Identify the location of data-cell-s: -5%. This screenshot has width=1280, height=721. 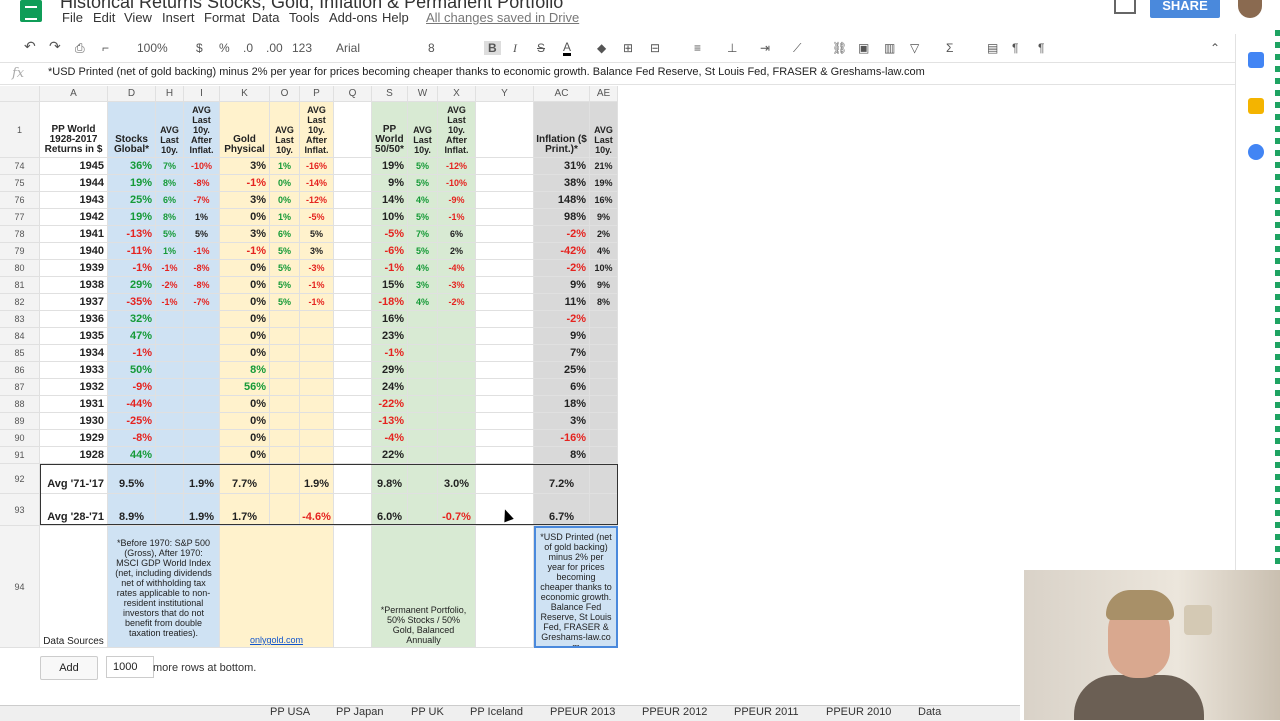
(390, 234).